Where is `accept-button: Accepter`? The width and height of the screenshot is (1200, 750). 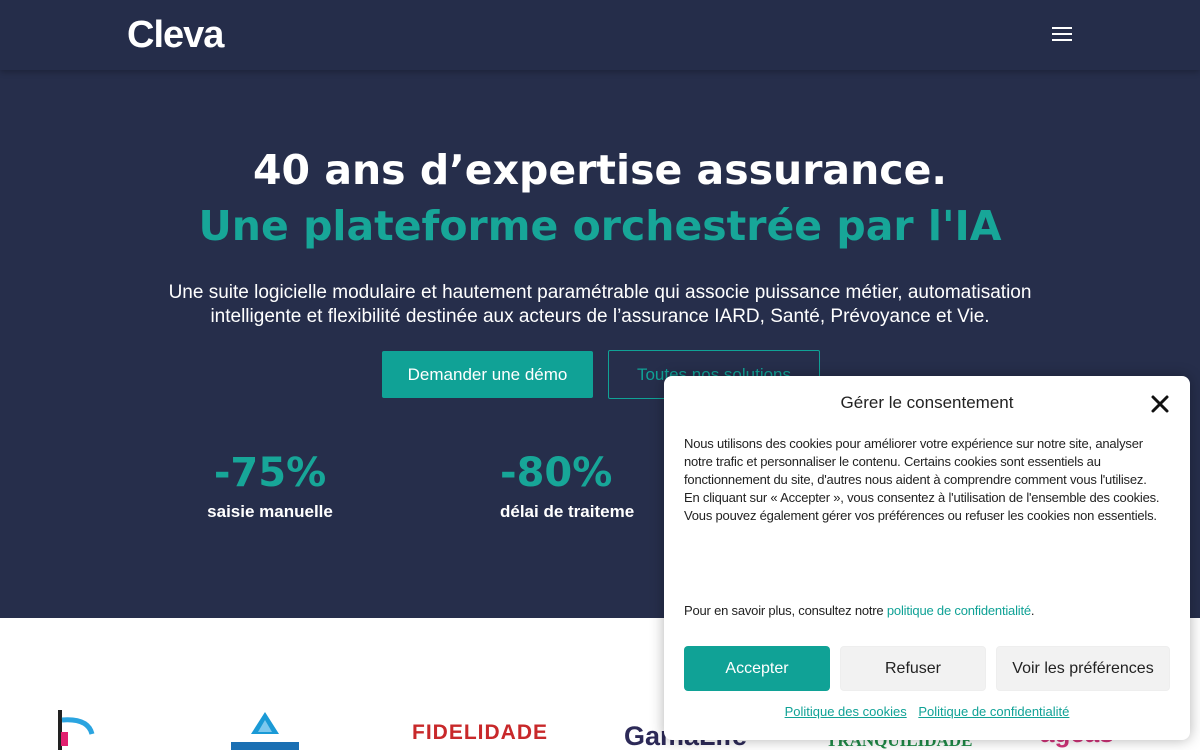 accept-button: Accepter is located at coordinates (757, 668).